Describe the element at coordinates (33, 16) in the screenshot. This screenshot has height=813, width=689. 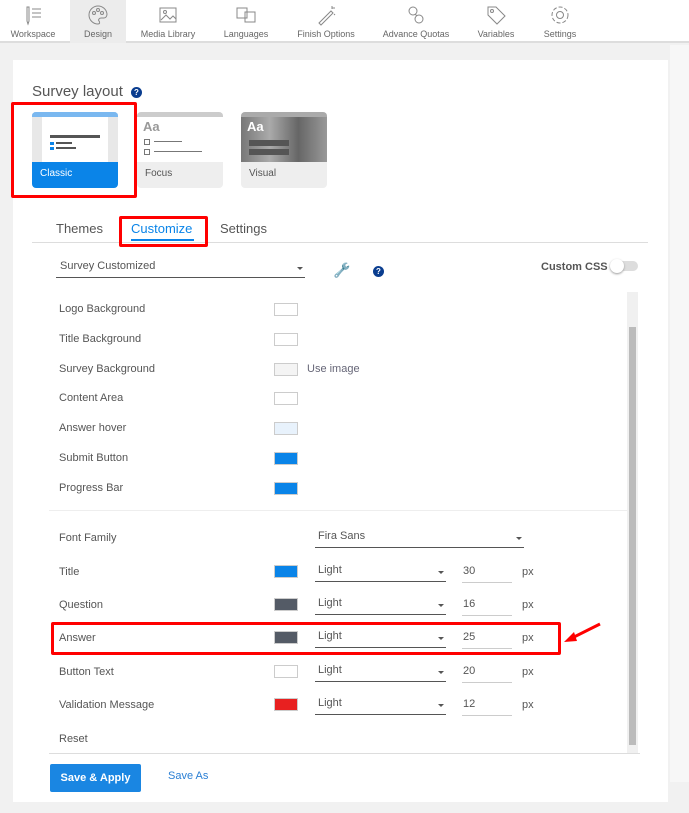
I see `workspace-icon` at that location.